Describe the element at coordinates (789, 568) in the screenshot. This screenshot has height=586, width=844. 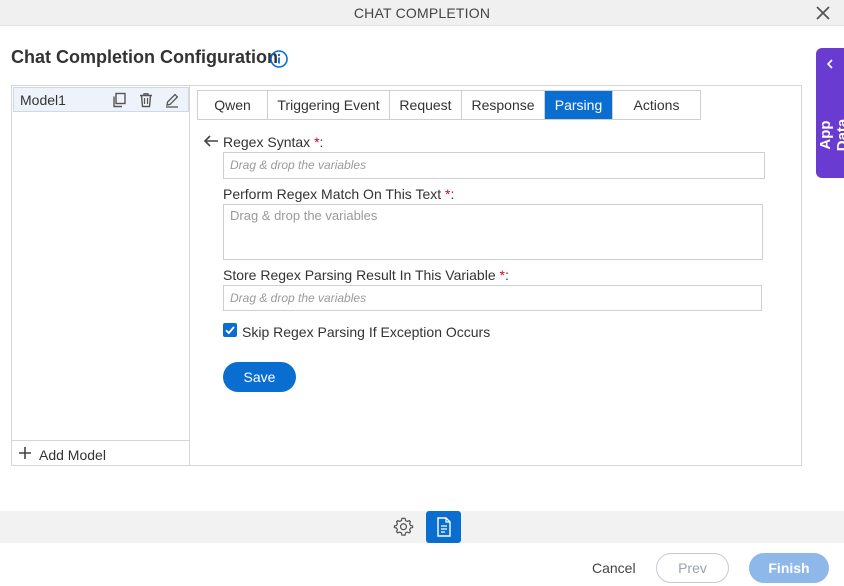
I see `finish-button: Finish` at that location.